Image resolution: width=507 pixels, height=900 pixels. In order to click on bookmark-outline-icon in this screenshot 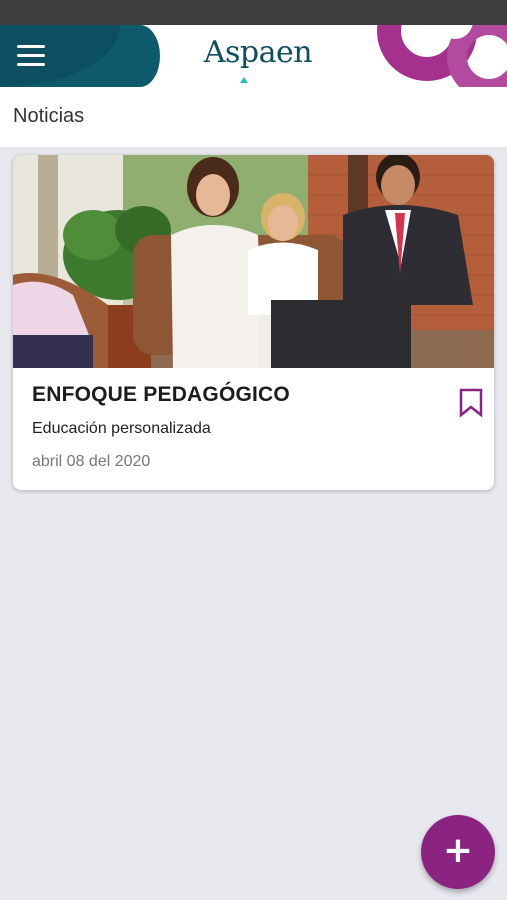, I will do `click(471, 403)`.